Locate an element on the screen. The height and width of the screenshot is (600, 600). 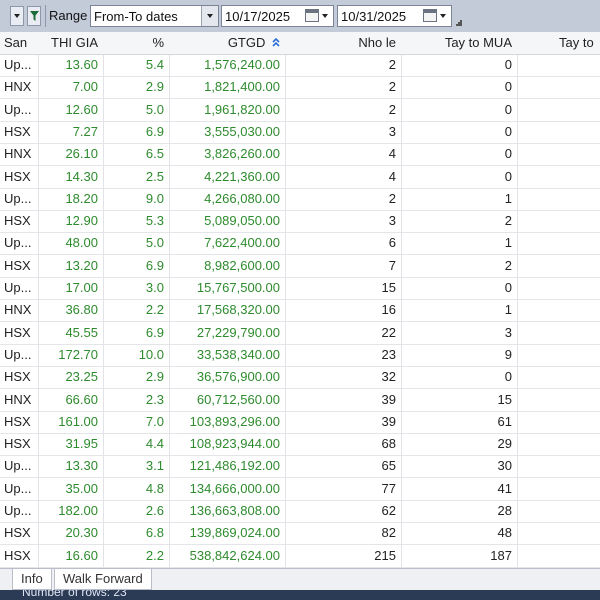
cell-gtgd: 4,266,080.00 is located at coordinates (242, 198).